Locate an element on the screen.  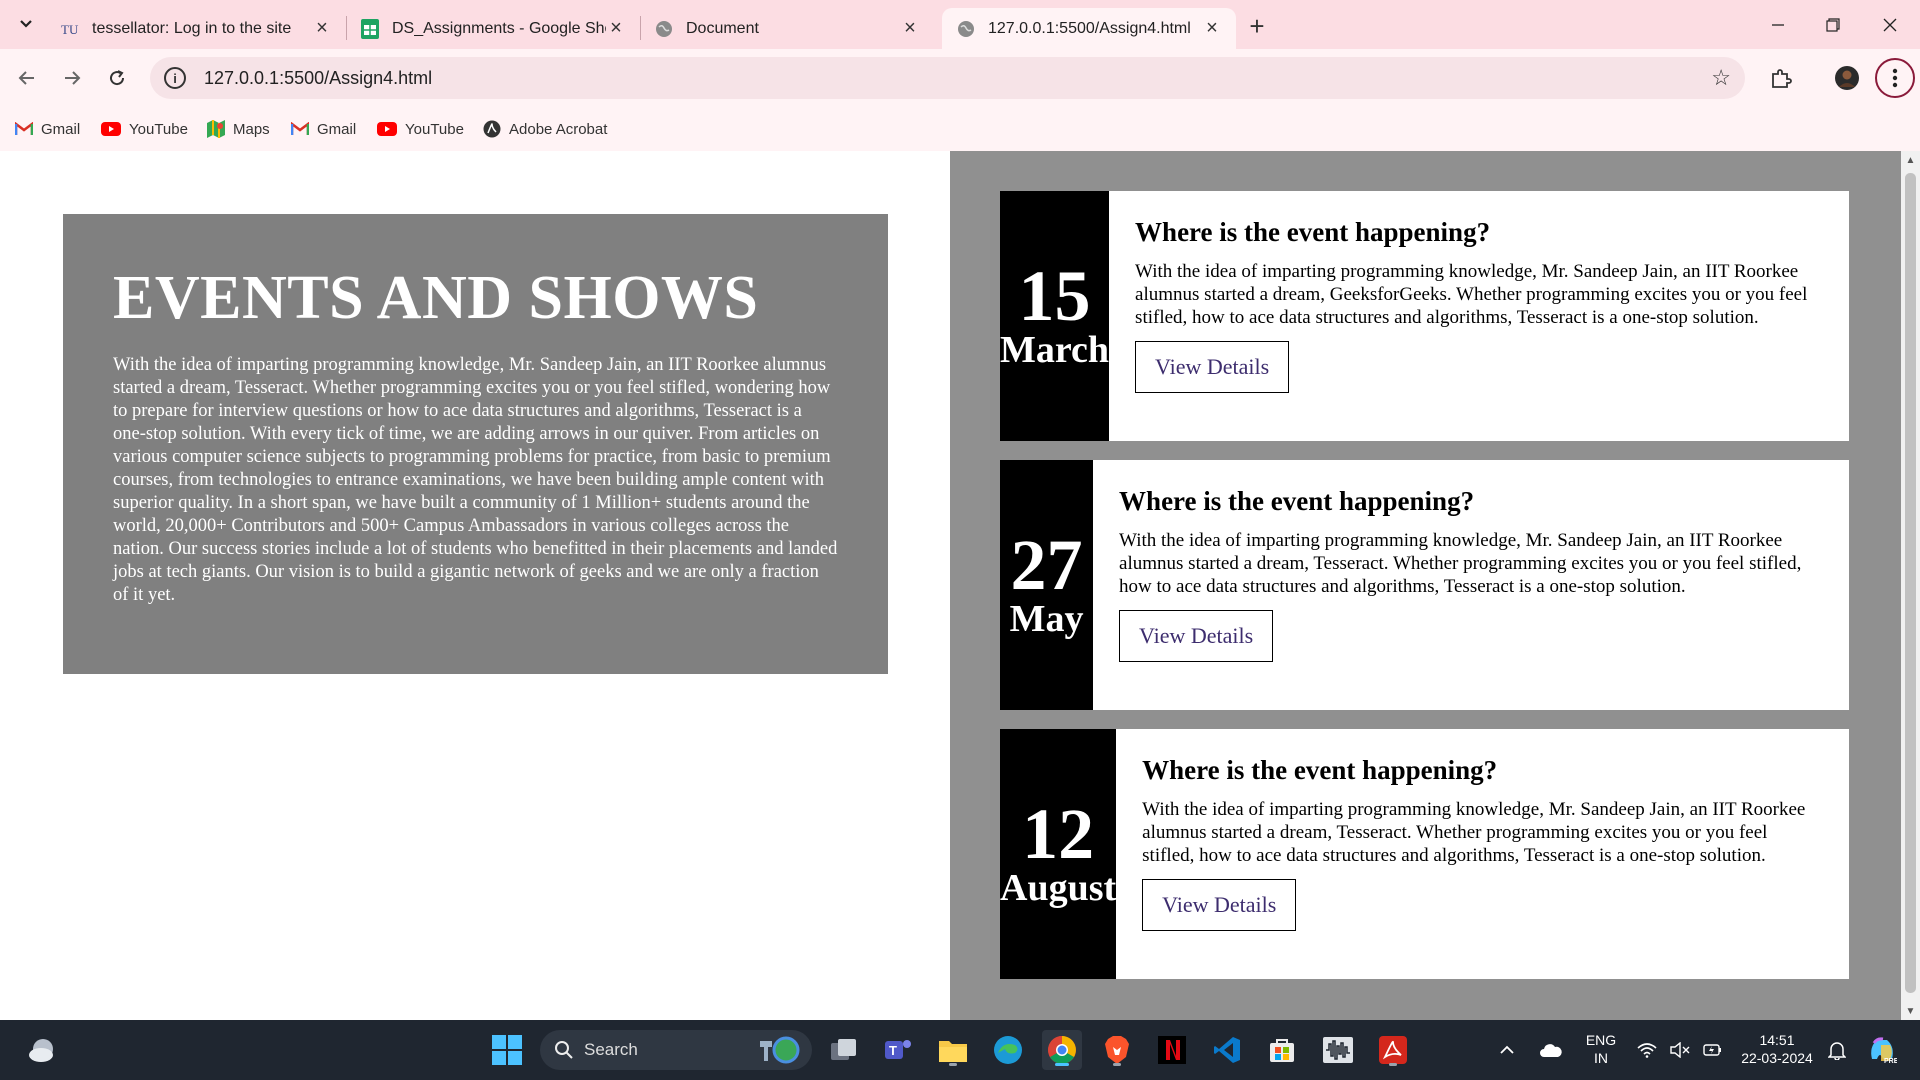
language-indicator: ENG IN is located at coordinates (1601, 1049).